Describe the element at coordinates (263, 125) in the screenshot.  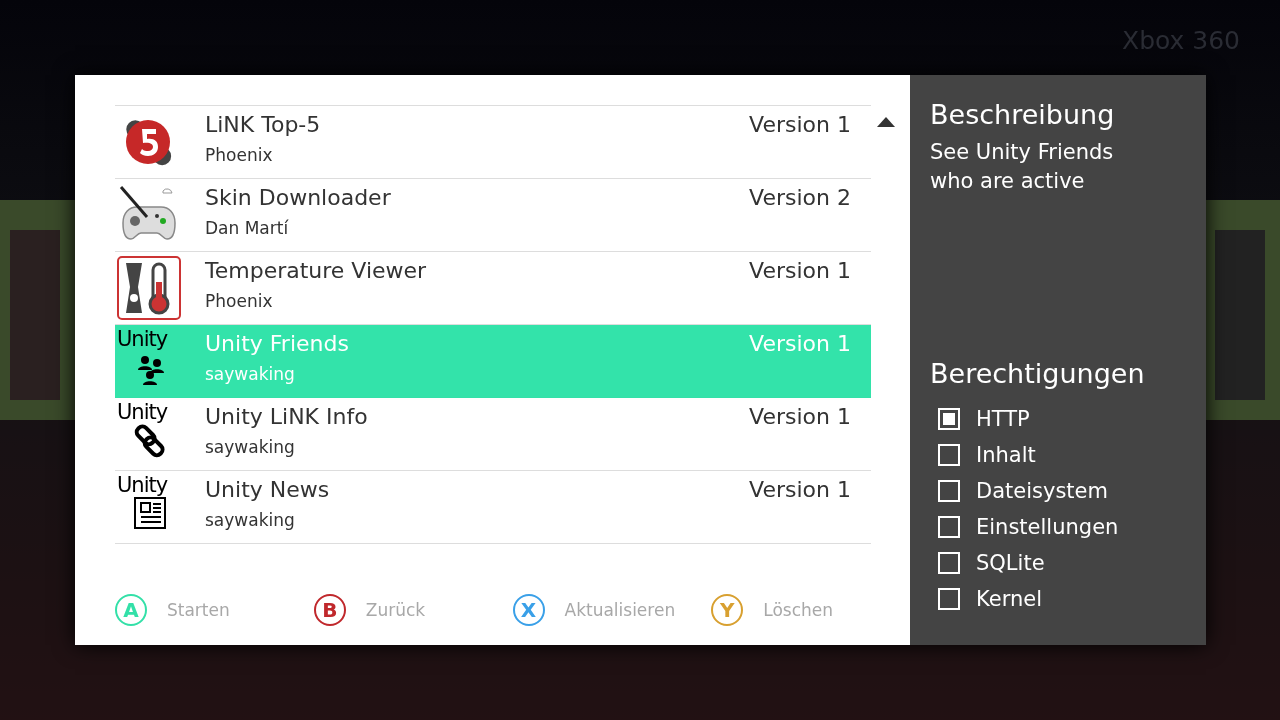
I see `app-name: LiNK Top-5` at that location.